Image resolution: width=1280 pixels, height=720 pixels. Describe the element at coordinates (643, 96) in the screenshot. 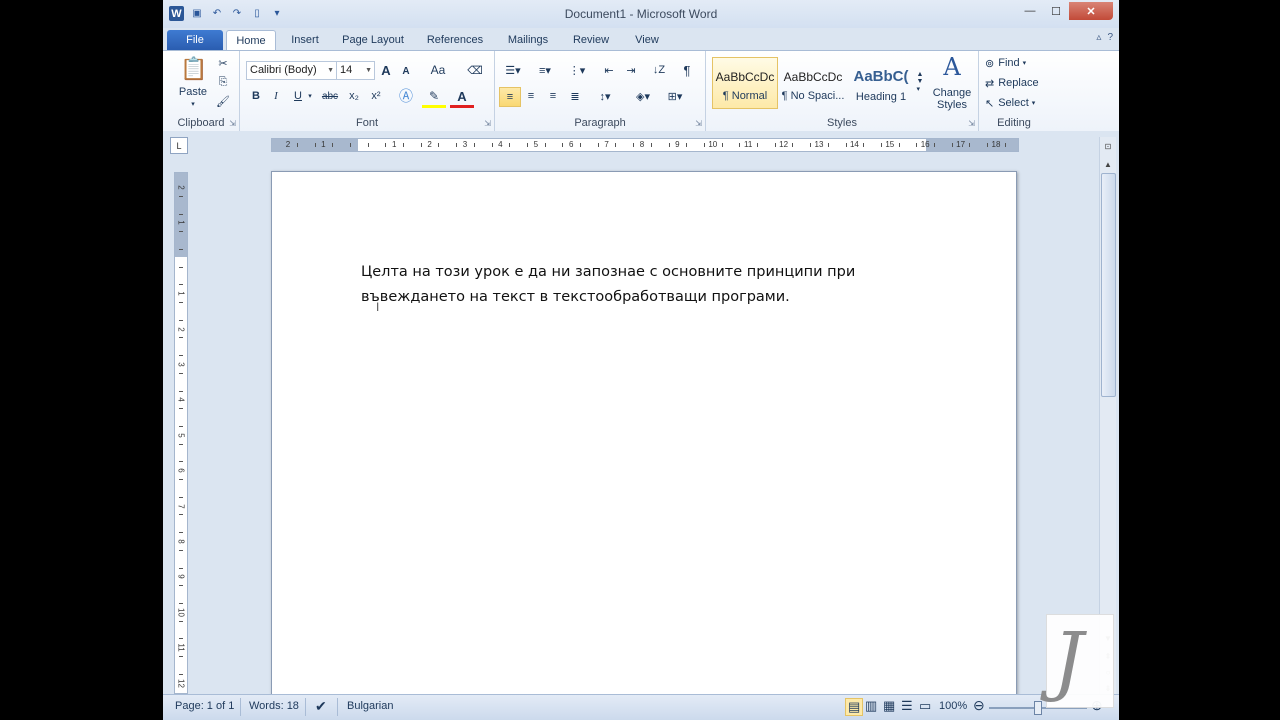

I see `shading-icon: ◈▾` at that location.